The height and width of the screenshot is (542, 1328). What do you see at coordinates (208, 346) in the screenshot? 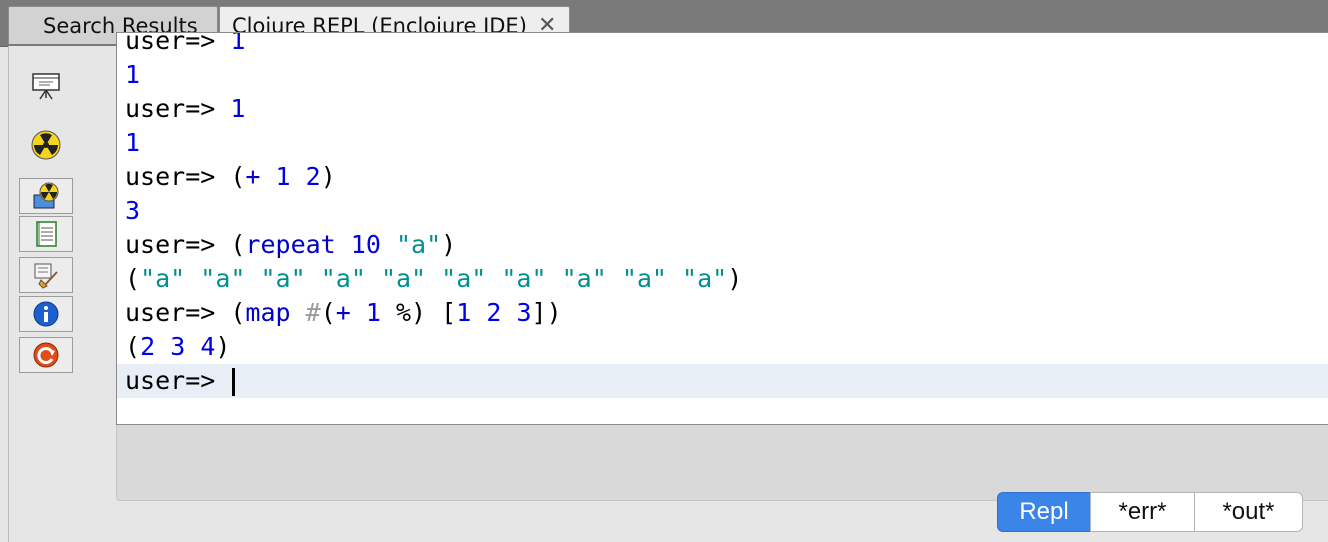
I see `repl-token: 4` at bounding box center [208, 346].